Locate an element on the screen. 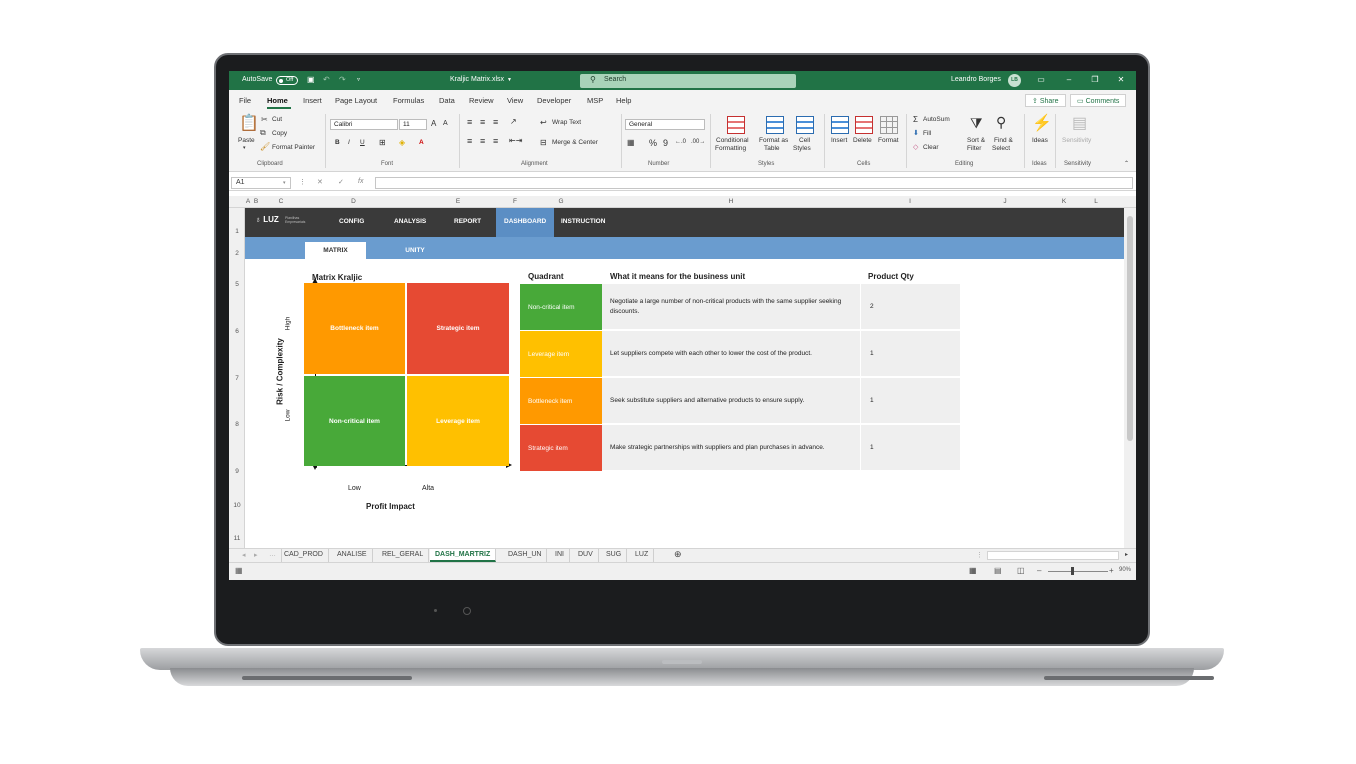  zoom-slider-thumb is located at coordinates (1072, 571).